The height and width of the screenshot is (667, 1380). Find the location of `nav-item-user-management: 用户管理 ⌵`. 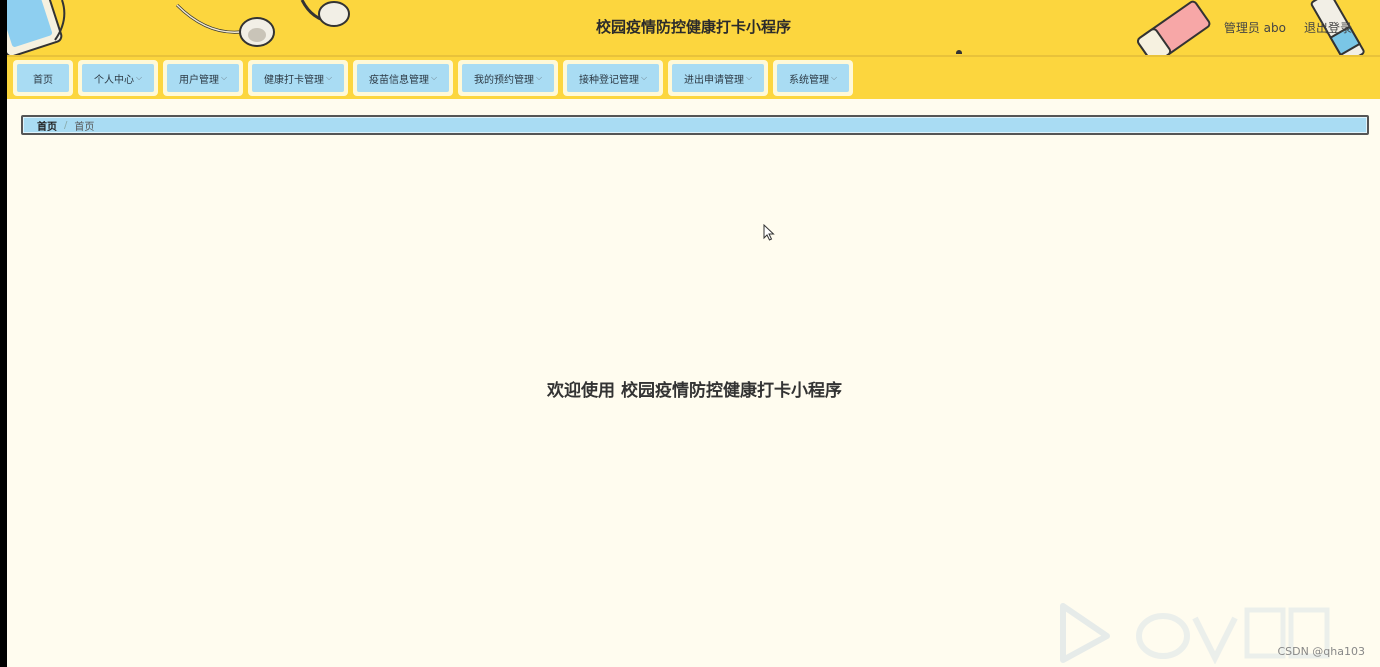

nav-item-user-management: 用户管理 ⌵ is located at coordinates (203, 78).